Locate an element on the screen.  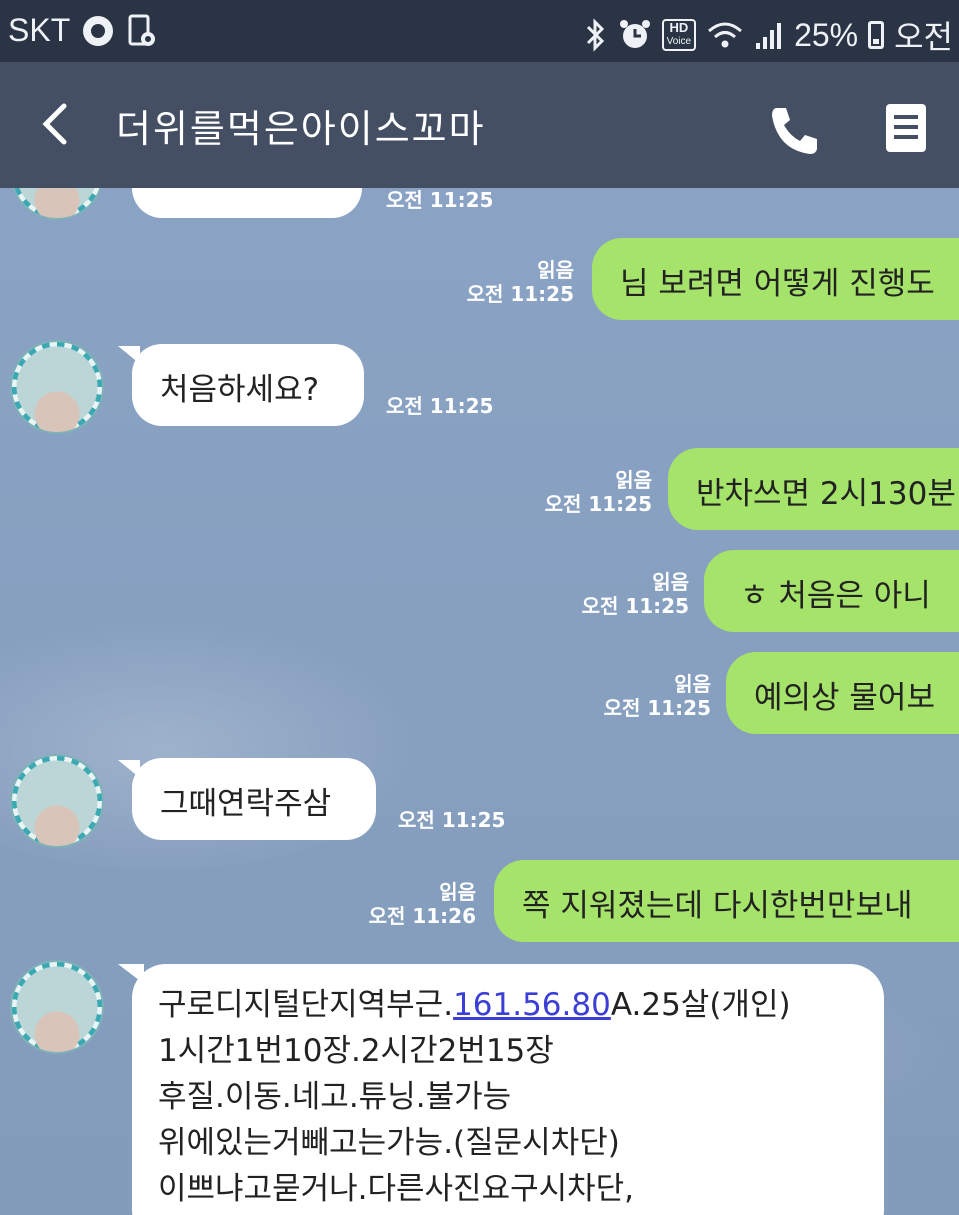
message-line: 위에있는거빼고는가능.(질문시차단) is located at coordinates (389, 1143).